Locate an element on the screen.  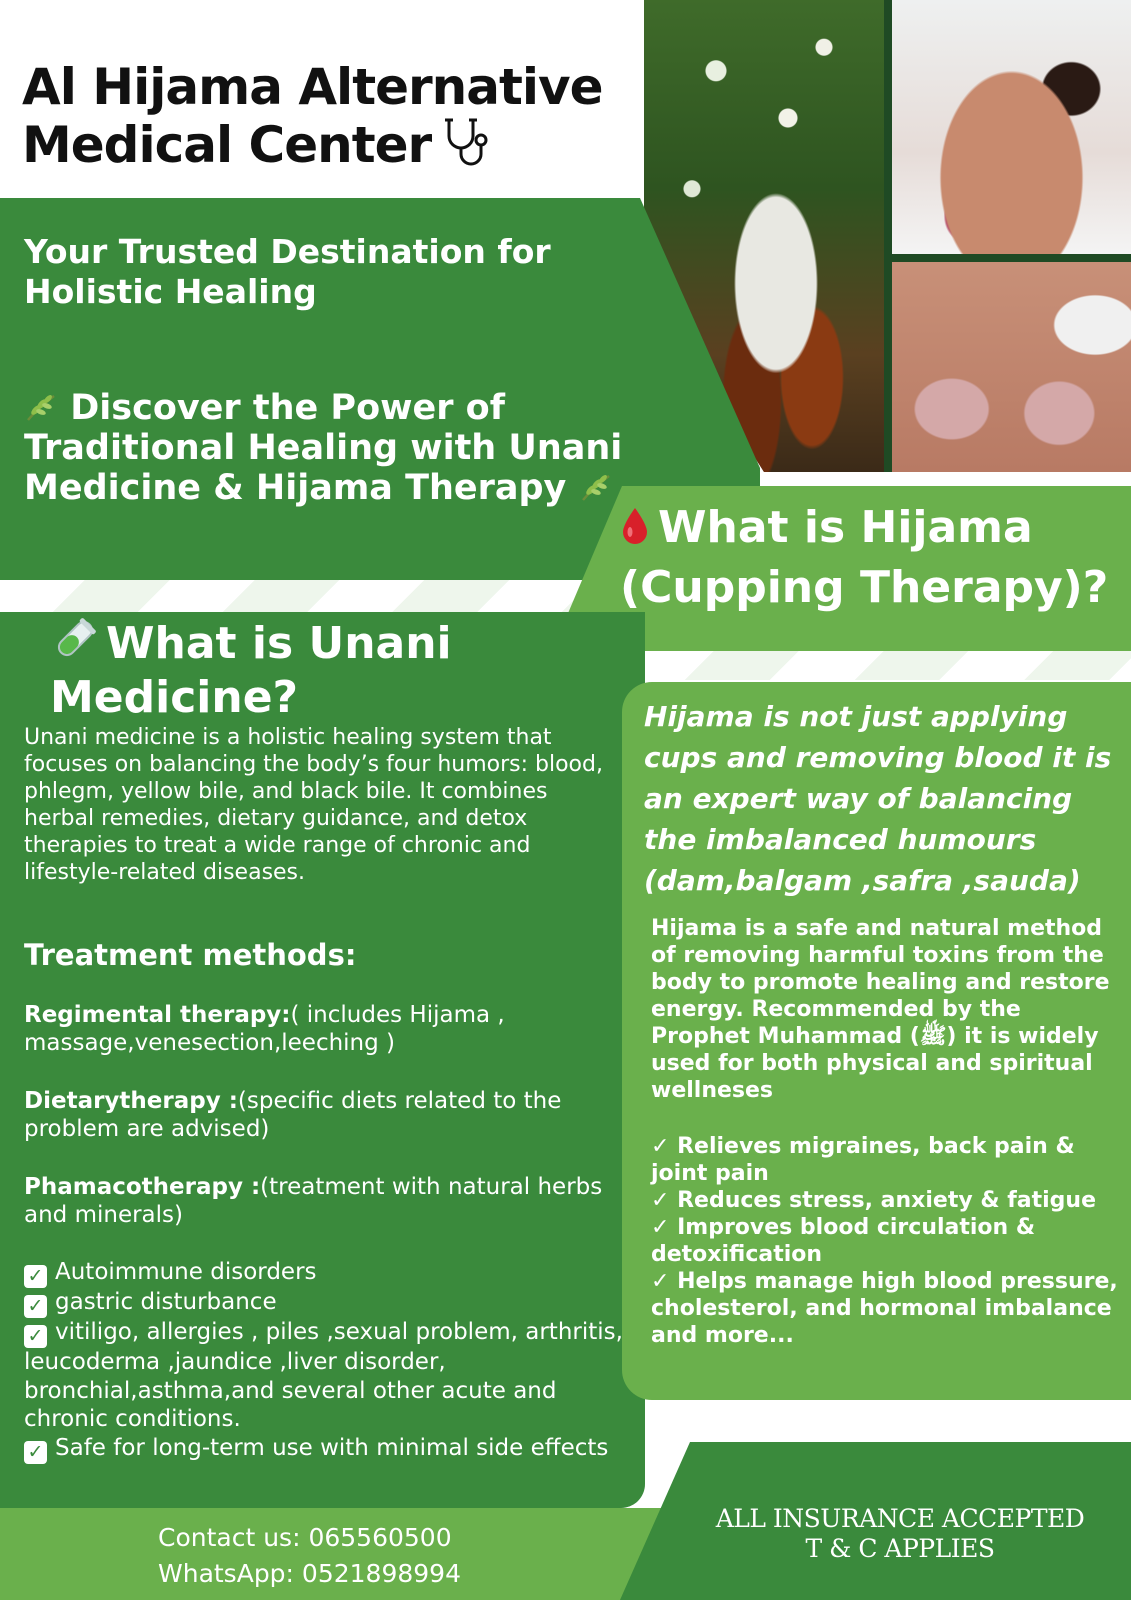
stethoscope-icon is located at coordinates (466, 148).